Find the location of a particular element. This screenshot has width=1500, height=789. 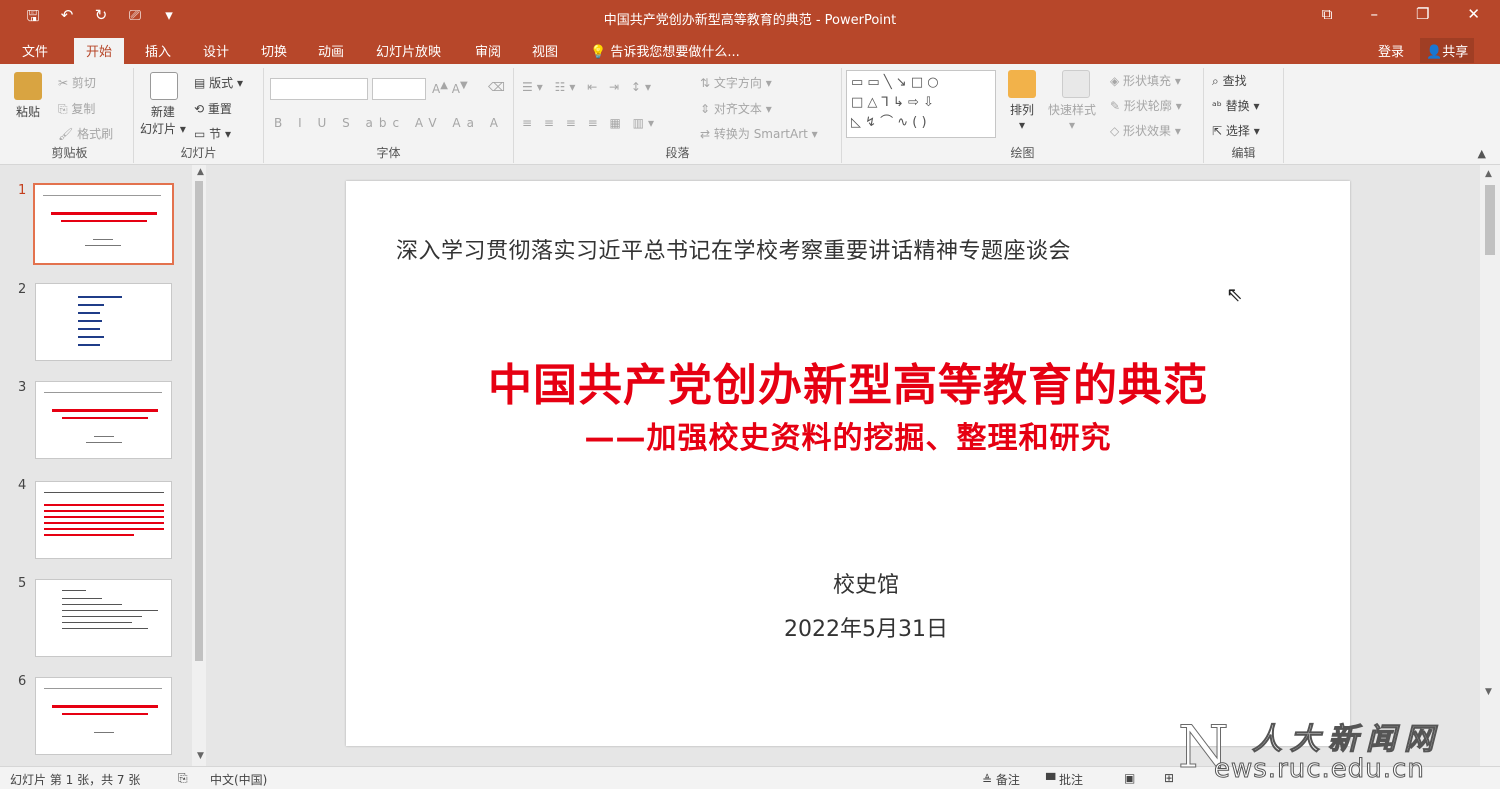

minimize-icon: – is located at coordinates (1374, 14).